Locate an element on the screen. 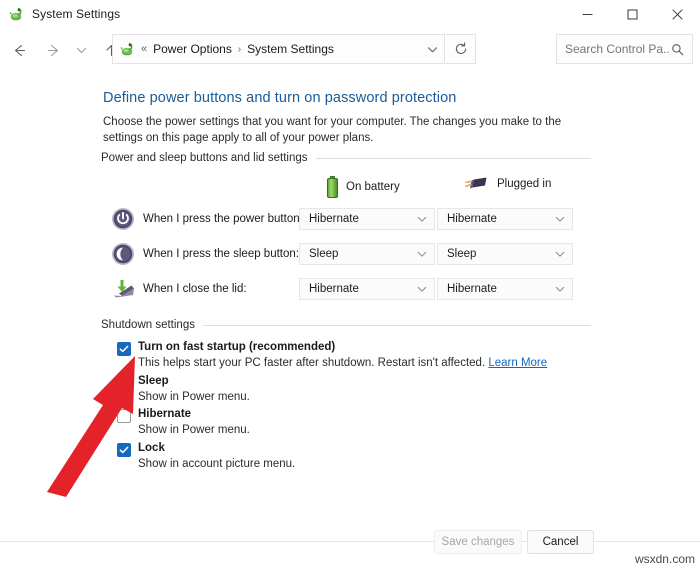 This screenshot has width=700, height=568. column-label: On battery is located at coordinates (373, 187).